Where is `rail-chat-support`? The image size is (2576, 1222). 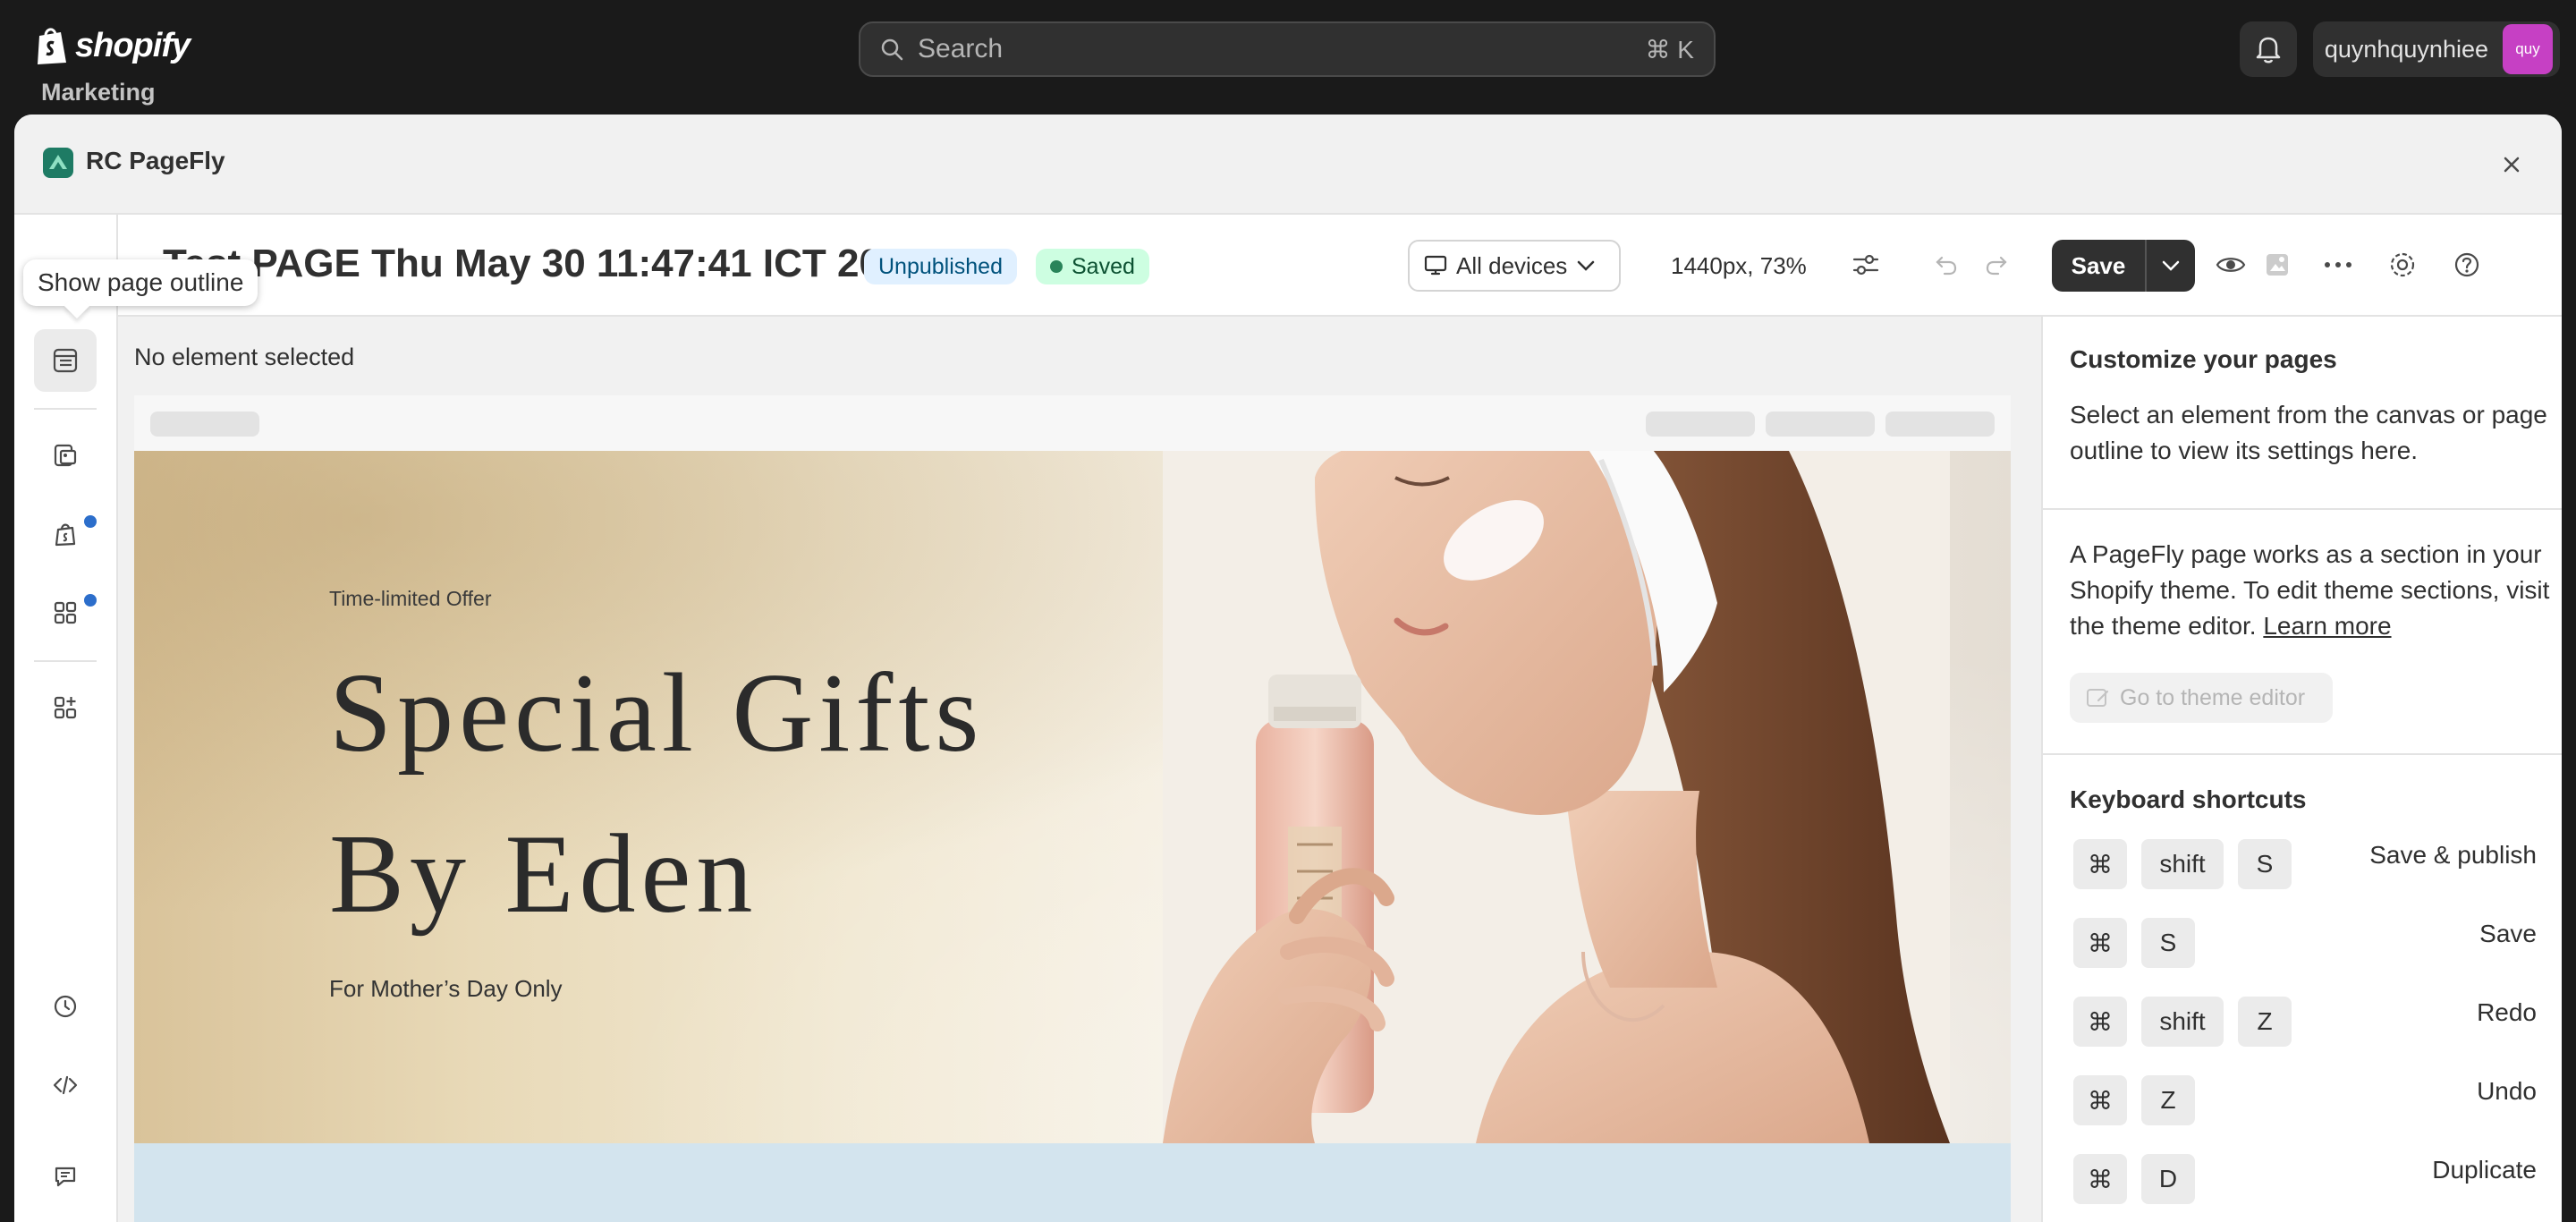
rail-chat-support is located at coordinates (65, 1176).